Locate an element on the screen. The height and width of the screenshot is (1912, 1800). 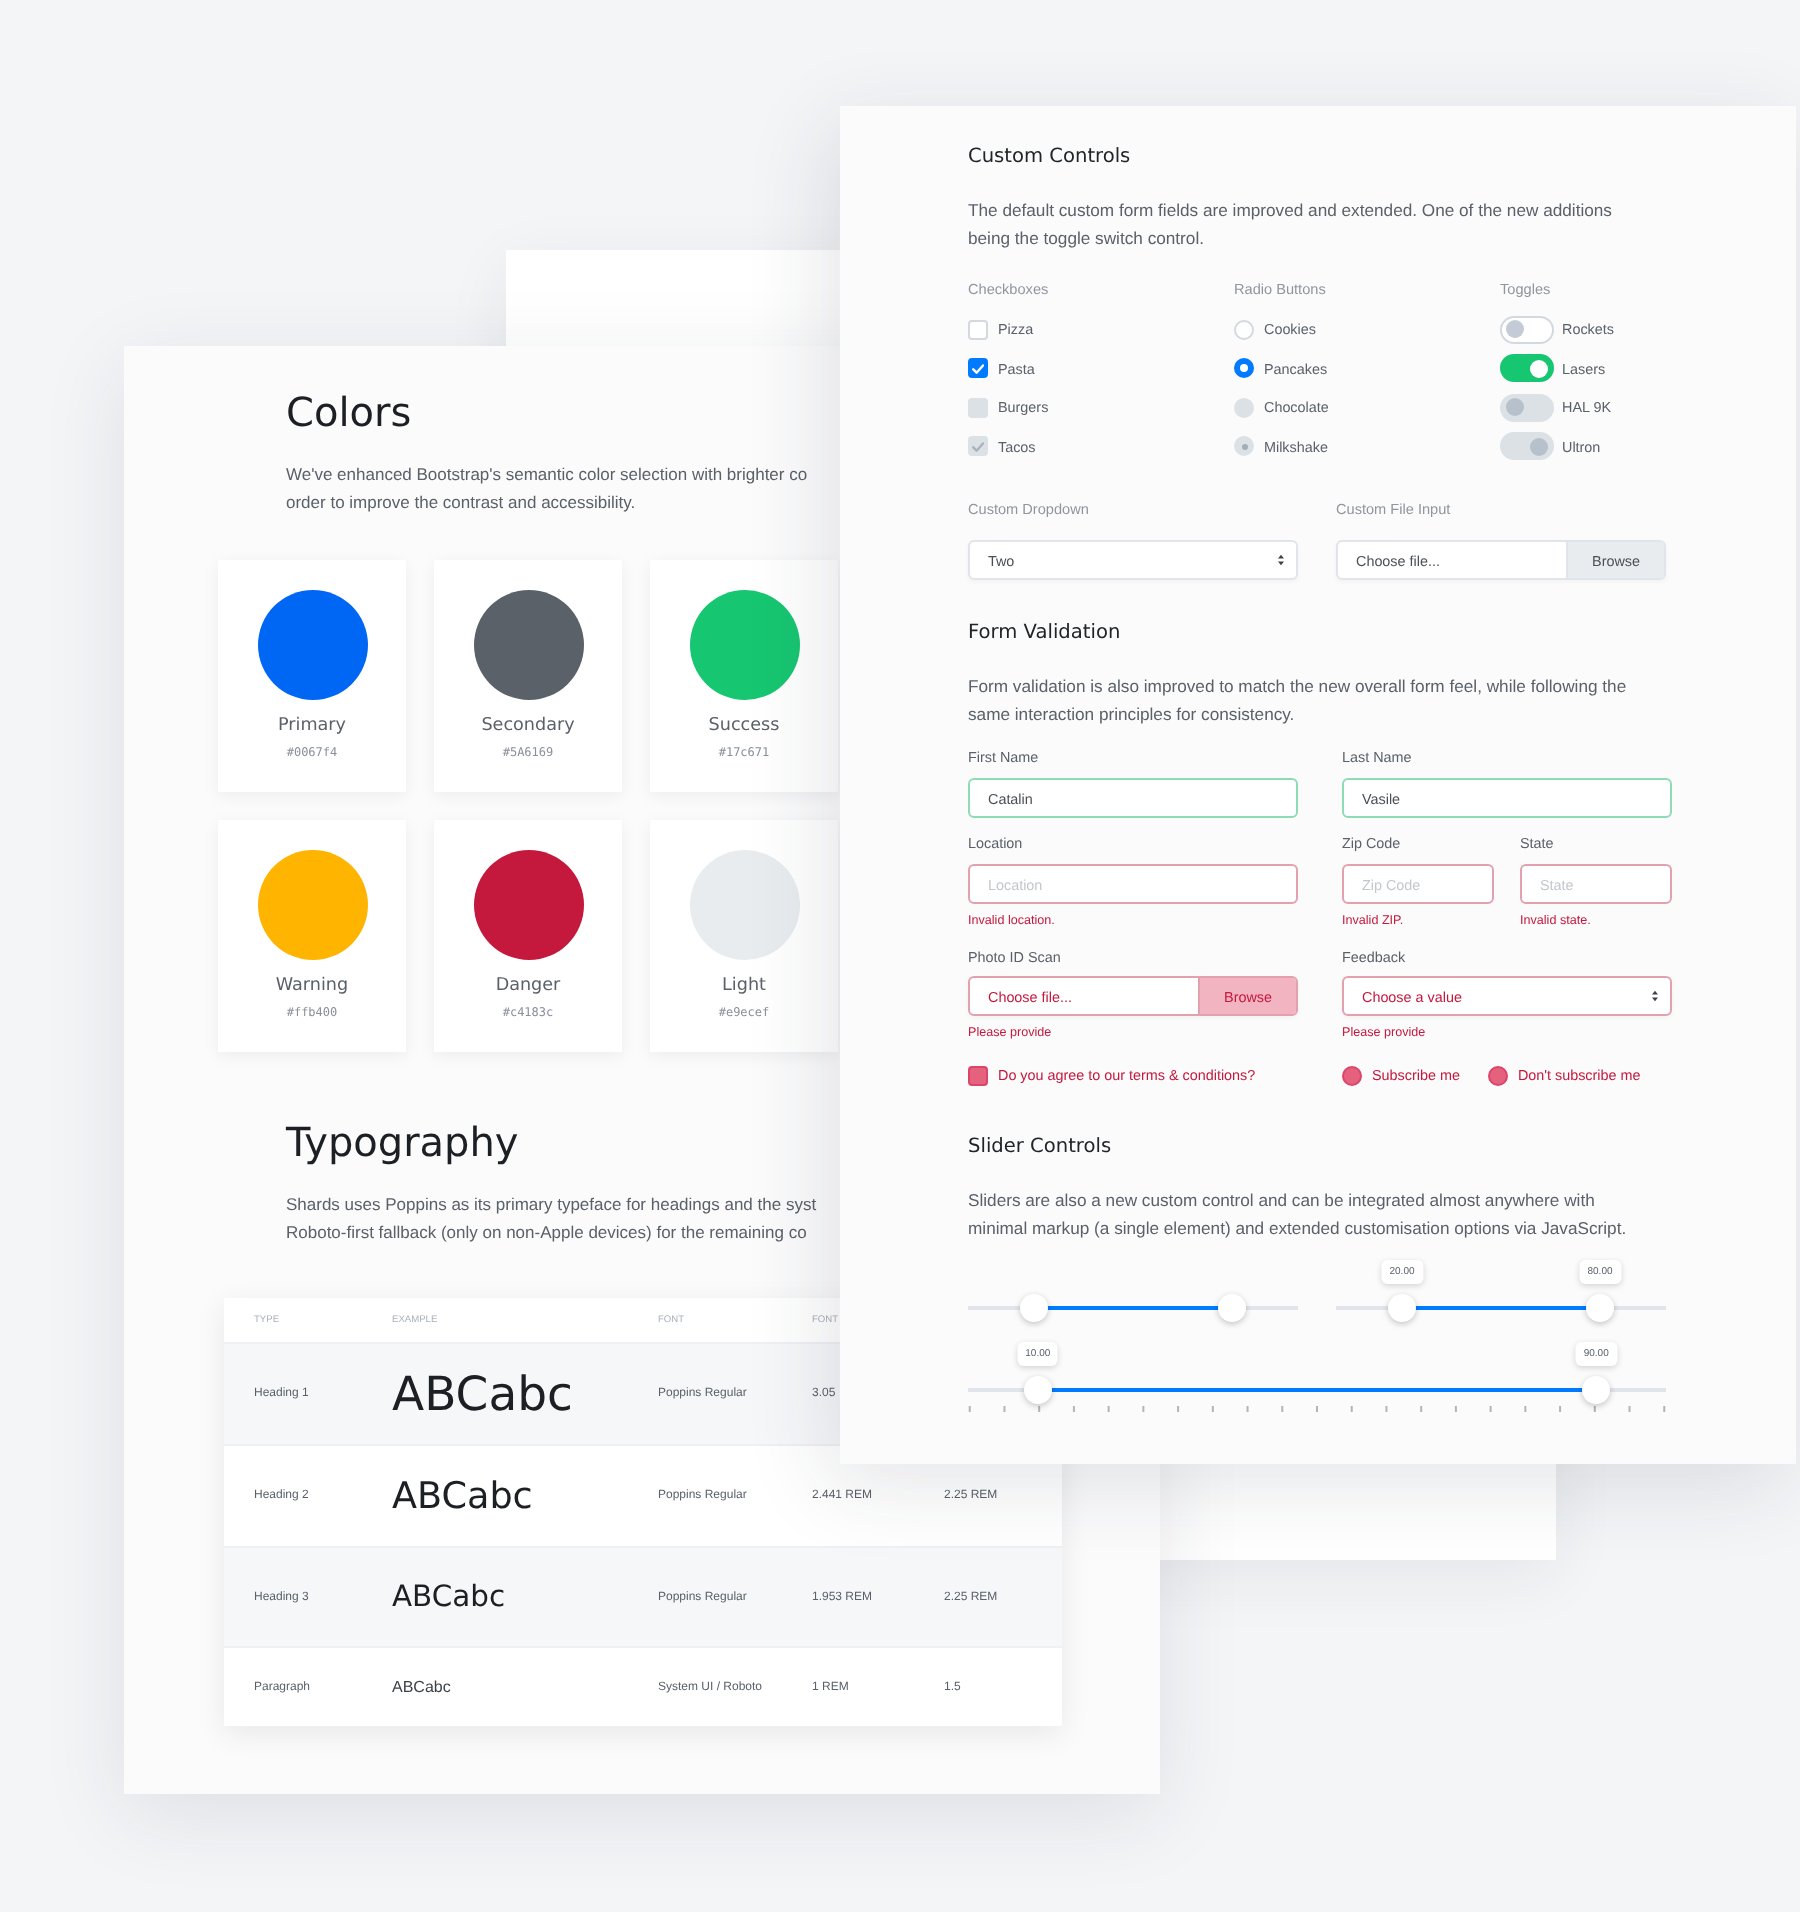
section-description: Form validation is also improved to match the new overall form feel, while following the same interaction principles for consistency. is located at coordinates (1297, 701).